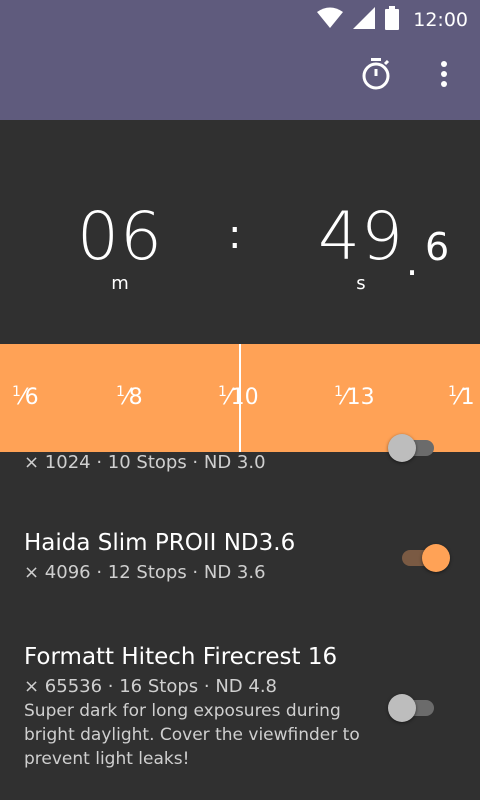  Describe the element at coordinates (364, 20) in the screenshot. I see `signal-icon` at that location.